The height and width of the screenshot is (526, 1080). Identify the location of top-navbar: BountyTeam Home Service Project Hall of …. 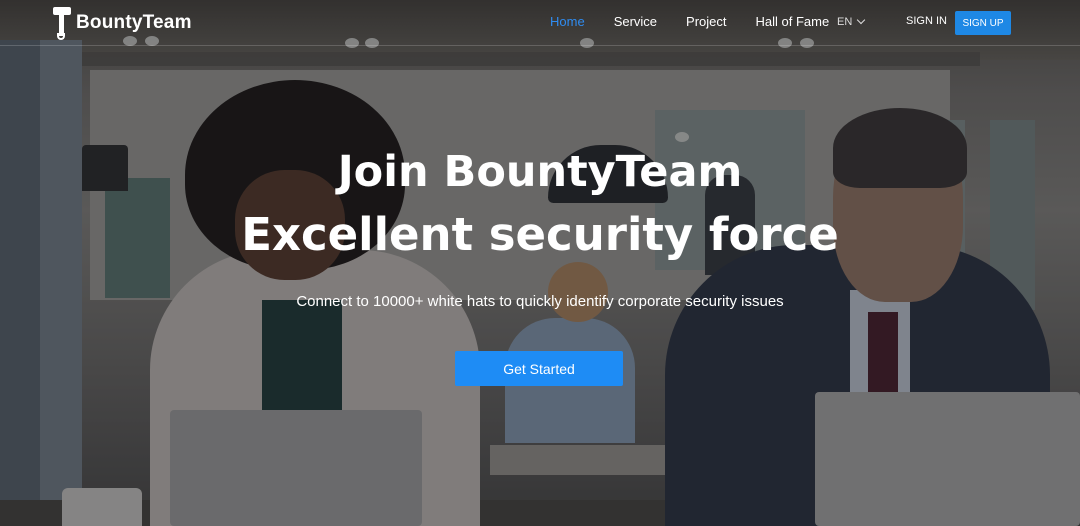
(540, 23).